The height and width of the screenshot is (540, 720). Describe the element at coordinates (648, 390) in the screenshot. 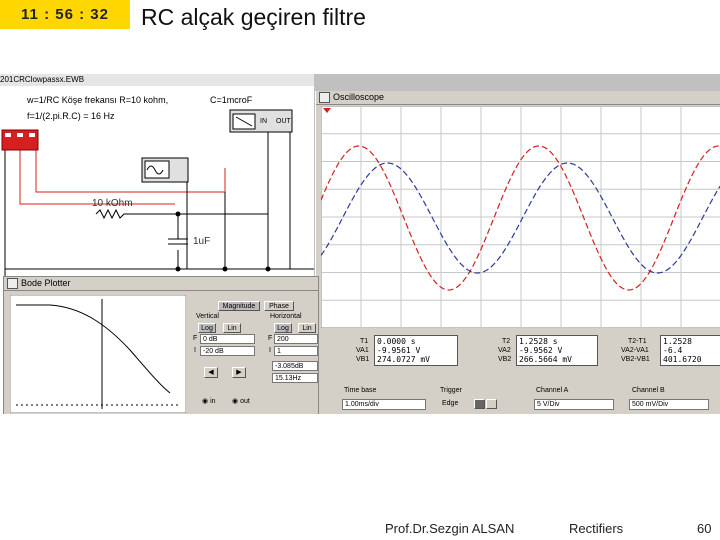

I see `channel-b-label: Channel B` at that location.